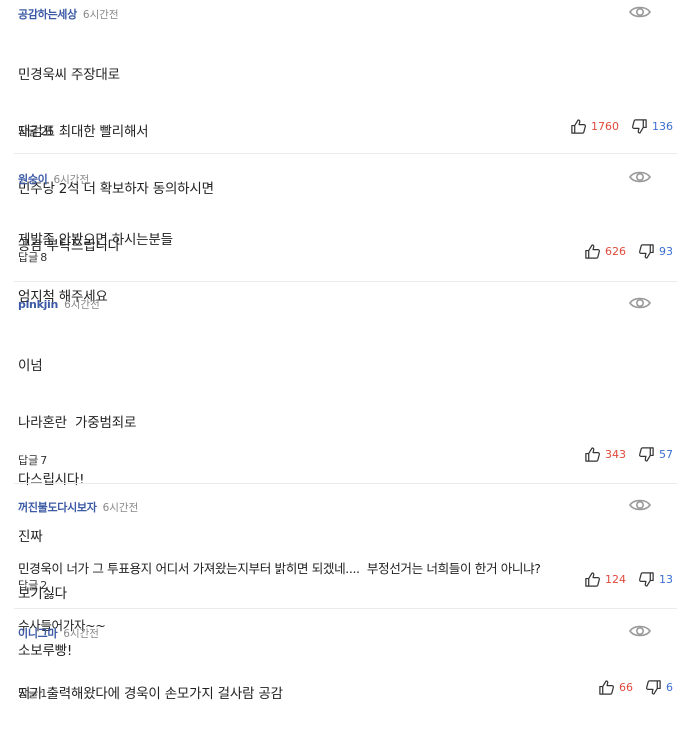 Image resolution: width=691 pixels, height=742 pixels. I want to click on reply-button: 답글 8, so click(32, 257).